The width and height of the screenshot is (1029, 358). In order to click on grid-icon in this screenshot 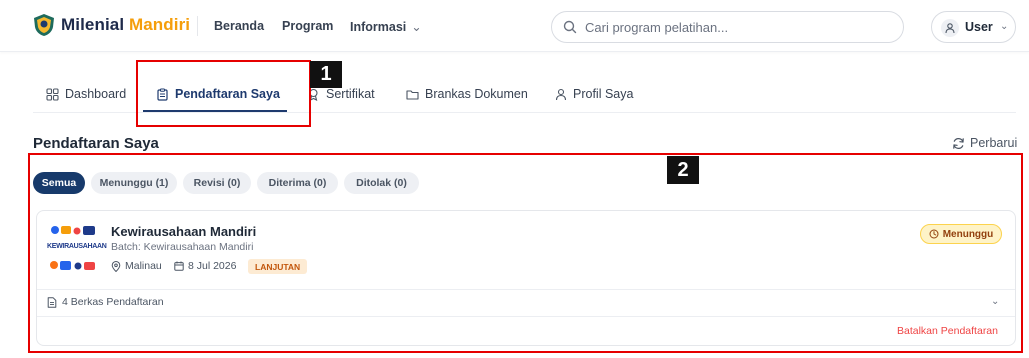, I will do `click(52, 94)`.